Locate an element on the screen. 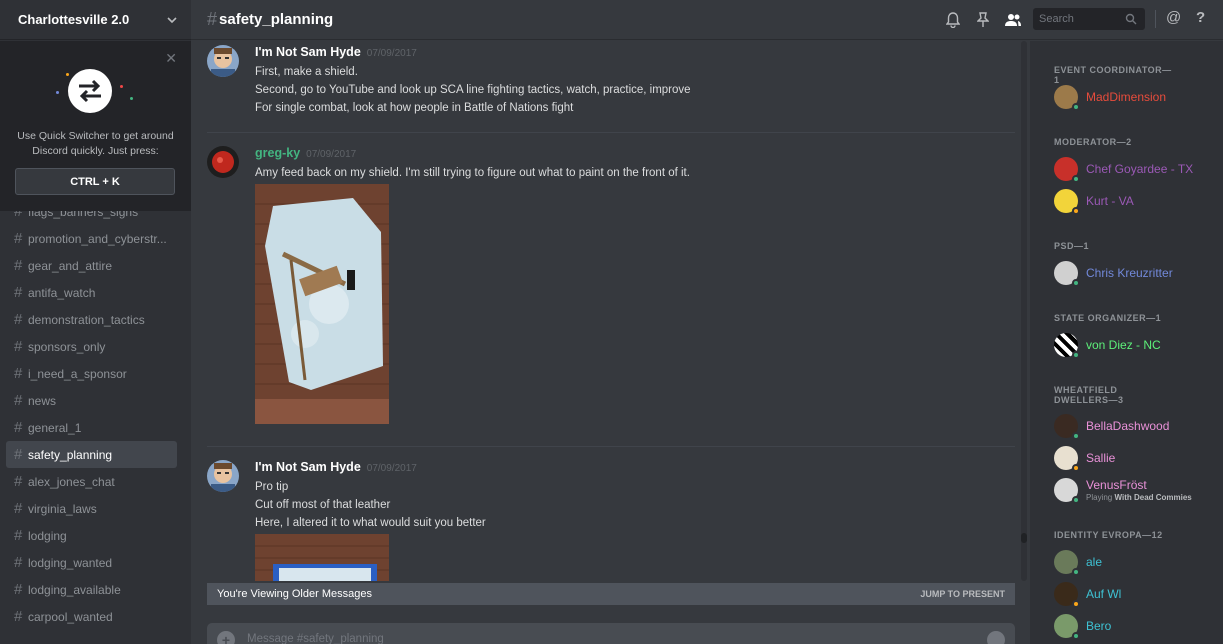 This screenshot has width=1223, height=644. channel-item-active: # safety_planning is located at coordinates (91, 454).